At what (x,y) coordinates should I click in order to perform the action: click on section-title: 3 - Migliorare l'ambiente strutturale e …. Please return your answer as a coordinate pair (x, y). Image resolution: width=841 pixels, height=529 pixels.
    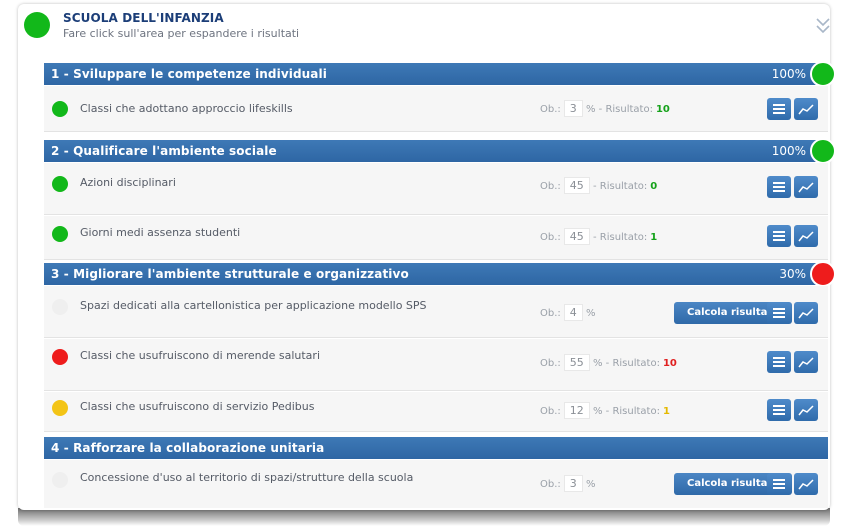
    Looking at the image, I should click on (230, 274).